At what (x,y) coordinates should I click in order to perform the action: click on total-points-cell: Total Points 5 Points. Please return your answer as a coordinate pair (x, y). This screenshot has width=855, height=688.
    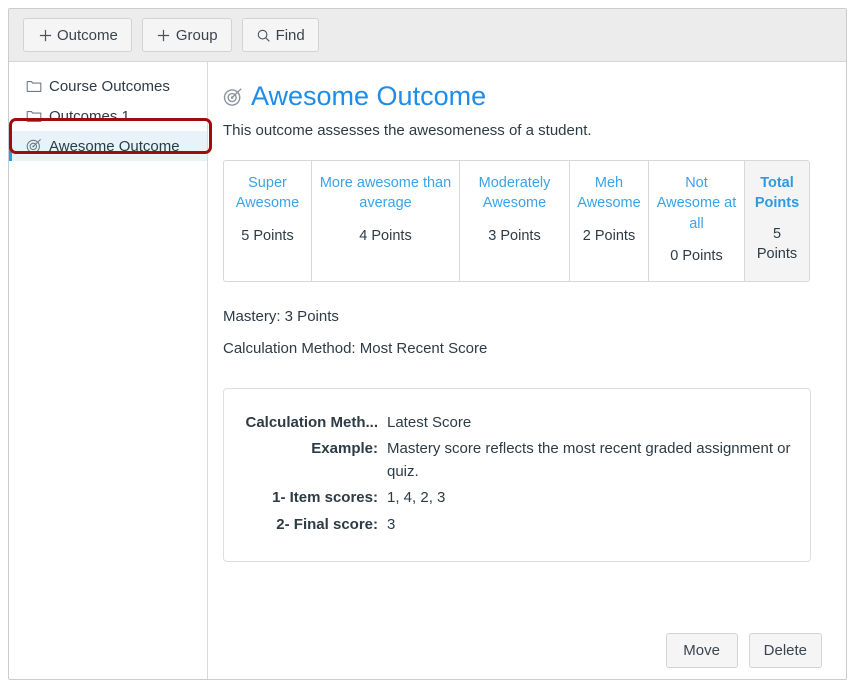
    Looking at the image, I should click on (777, 220).